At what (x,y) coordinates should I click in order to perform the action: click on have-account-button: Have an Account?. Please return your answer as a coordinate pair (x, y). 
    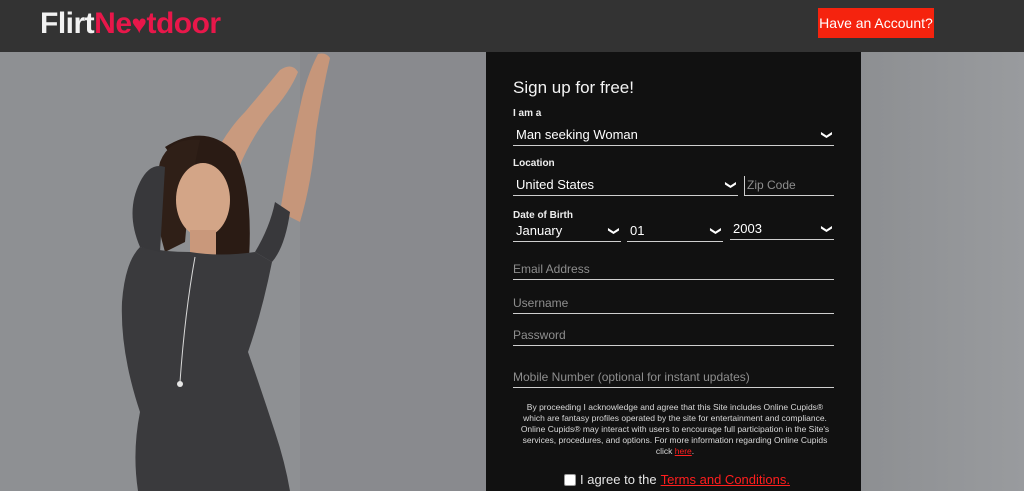
    Looking at the image, I should click on (876, 23).